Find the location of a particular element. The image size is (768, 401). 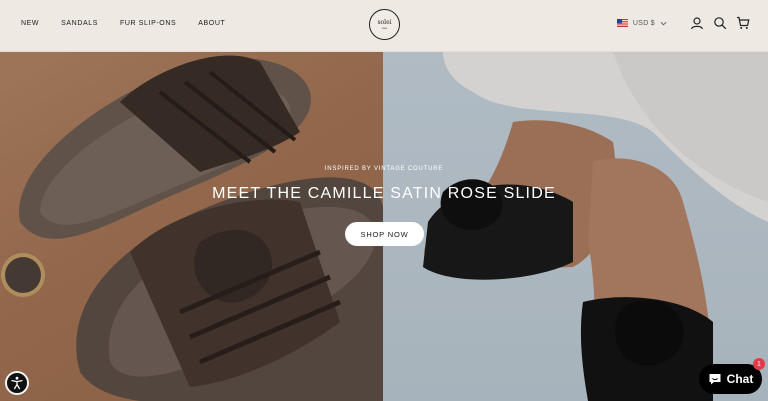

brand-logo: solei sea is located at coordinates (384, 24).